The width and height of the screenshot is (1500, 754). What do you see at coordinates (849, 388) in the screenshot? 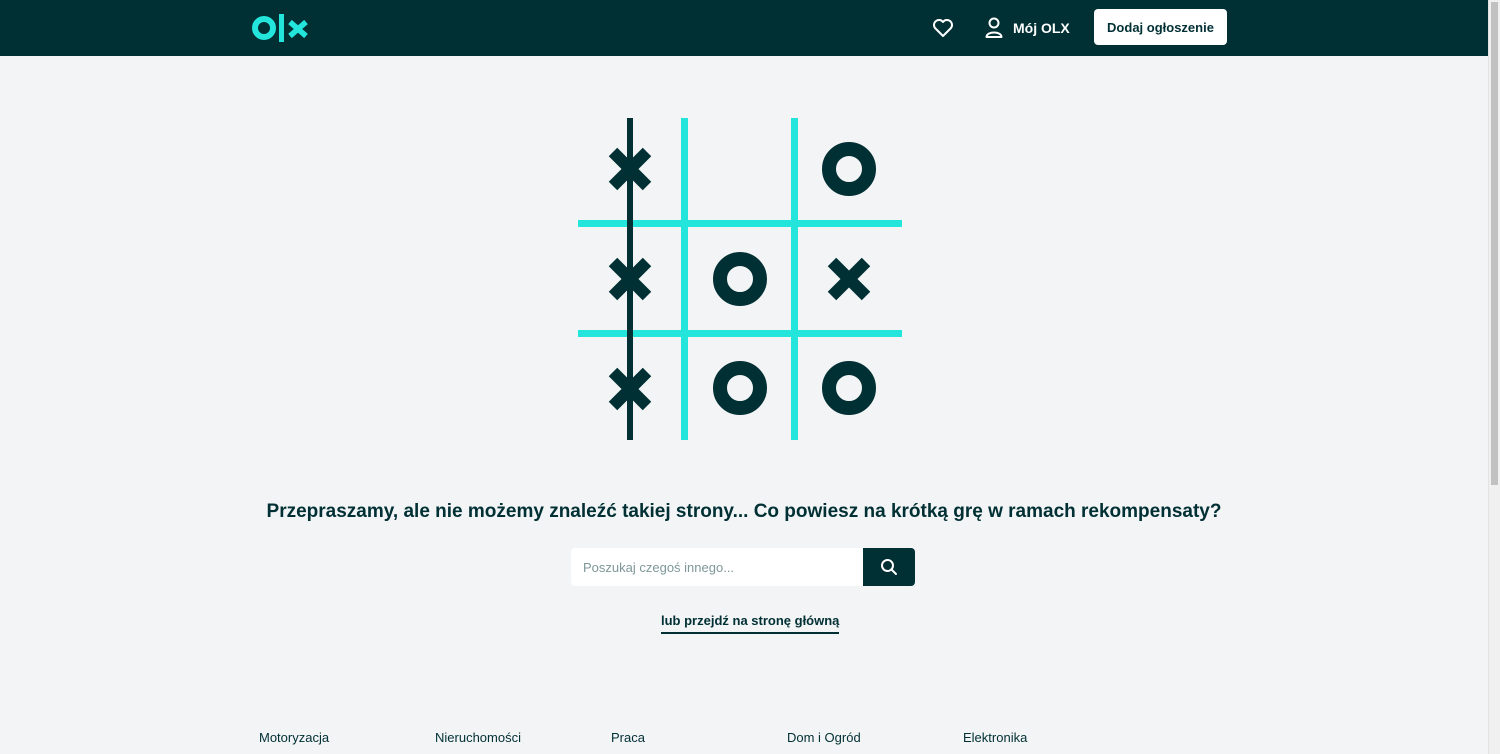
I see `cell-3-3-o-mark` at bounding box center [849, 388].